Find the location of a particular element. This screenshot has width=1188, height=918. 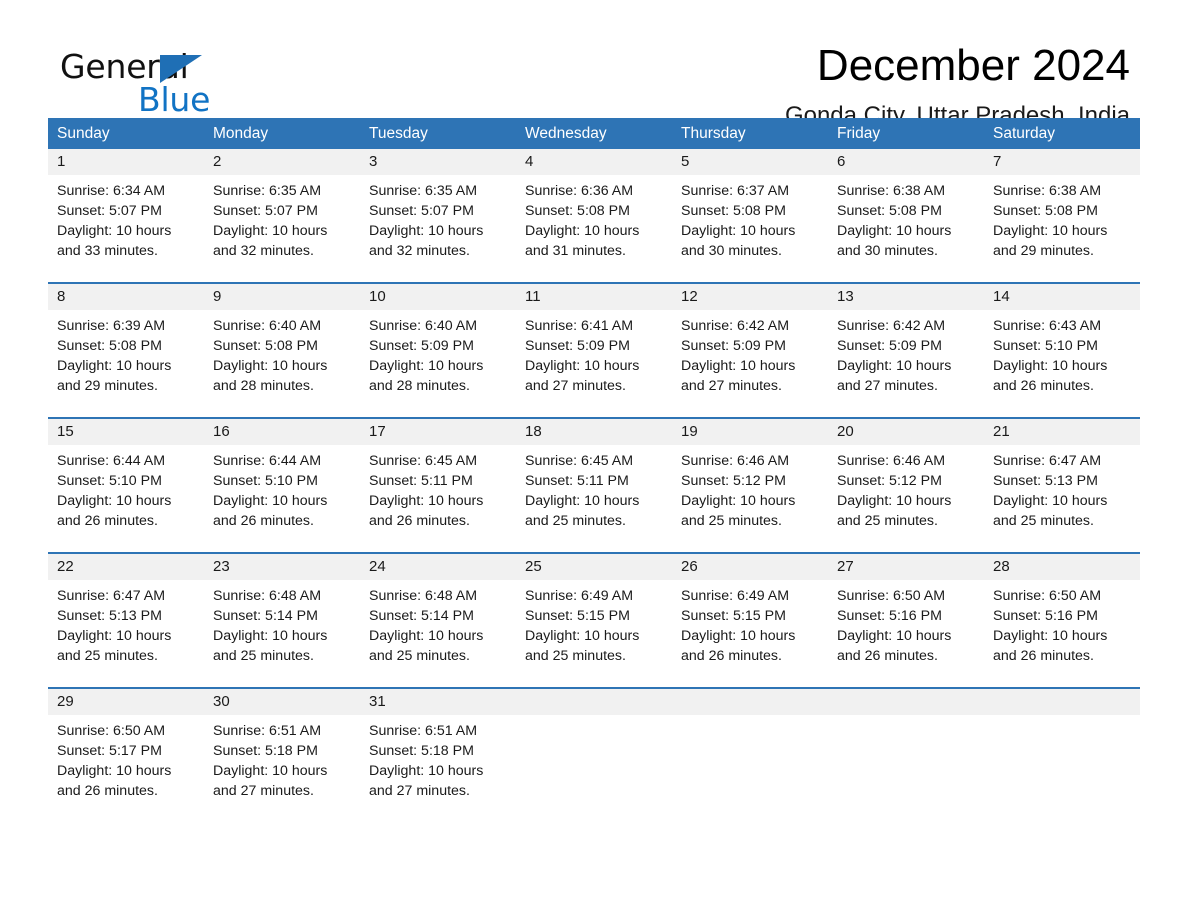

sunrise-text: Sunrise: 6:37 AM is located at coordinates (735, 191).